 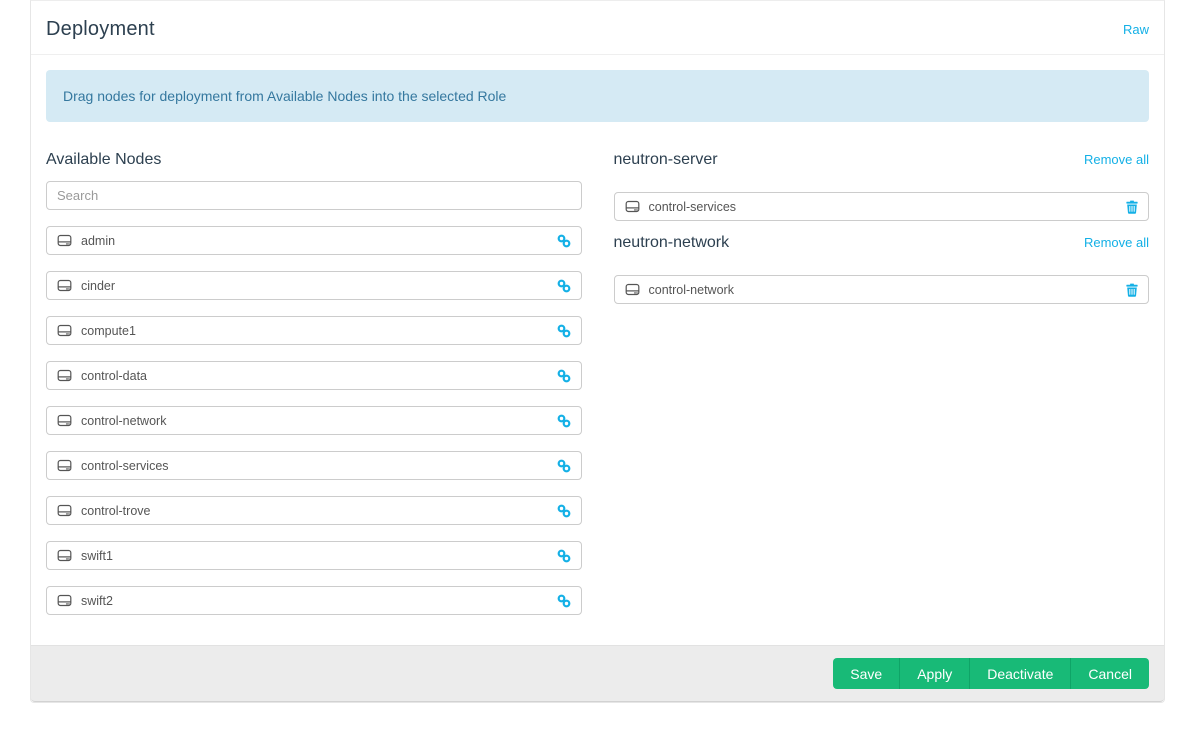 I want to click on available-node-item: control-services, so click(x=314, y=465).